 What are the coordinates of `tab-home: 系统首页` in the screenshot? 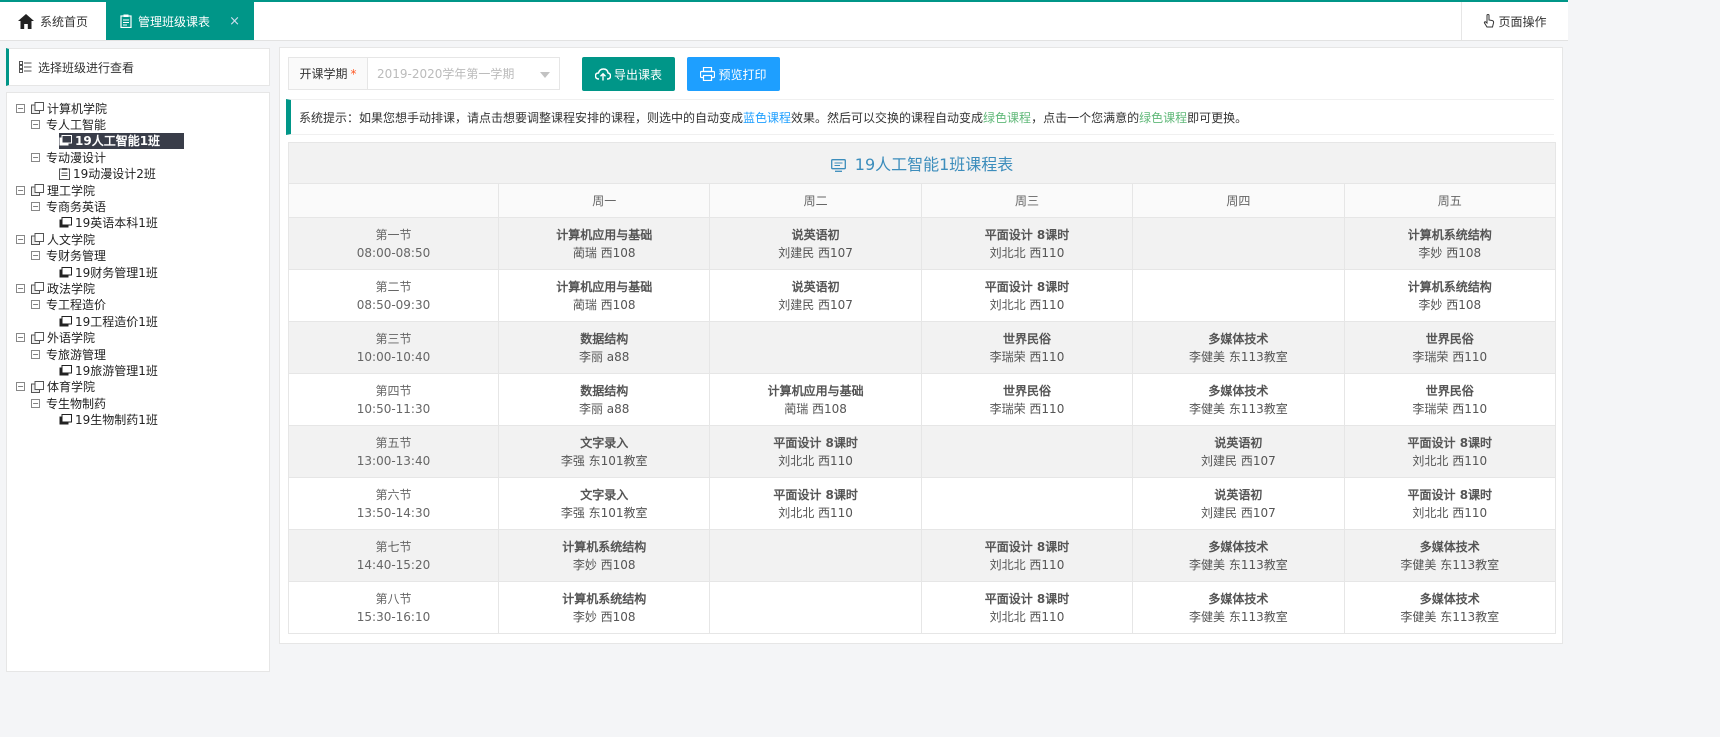 It's located at (53, 21).